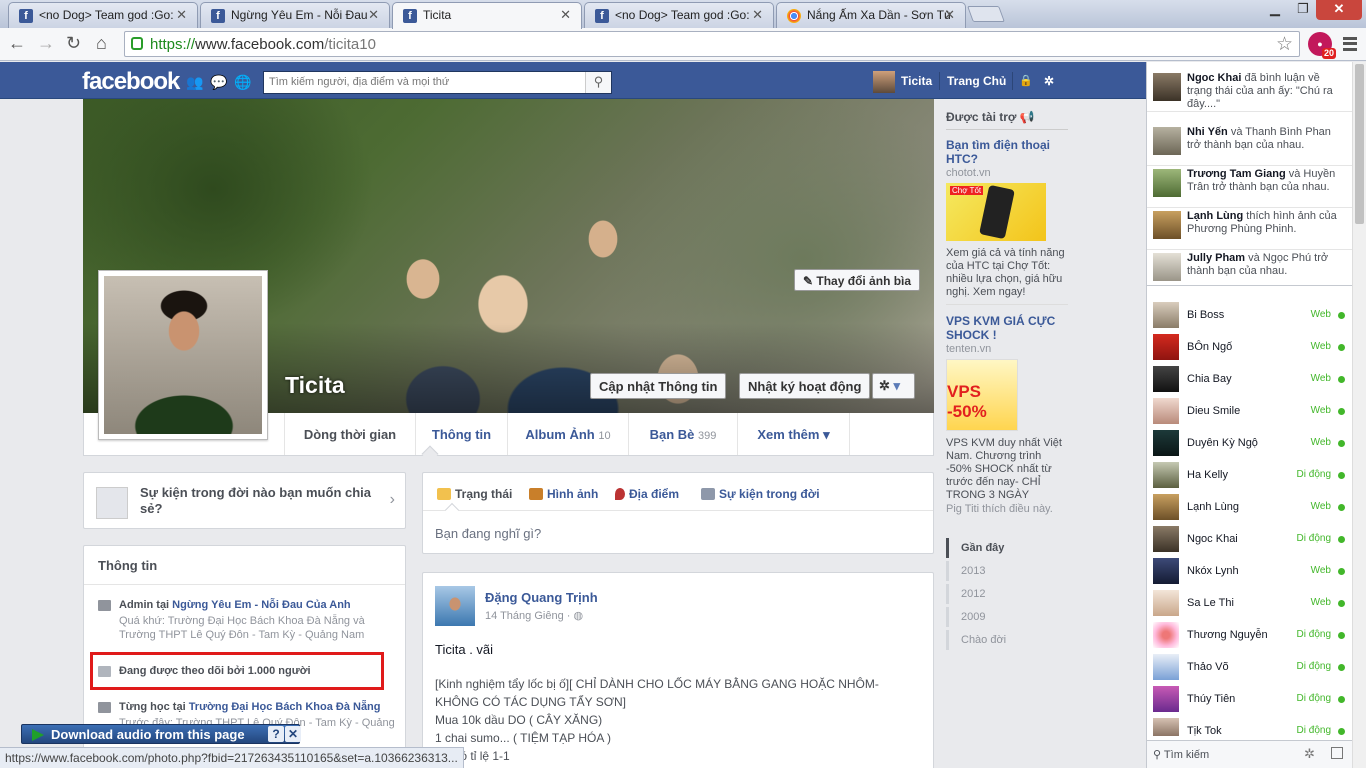 The width and height of the screenshot is (1366, 768). I want to click on profile-picture, so click(183, 355).